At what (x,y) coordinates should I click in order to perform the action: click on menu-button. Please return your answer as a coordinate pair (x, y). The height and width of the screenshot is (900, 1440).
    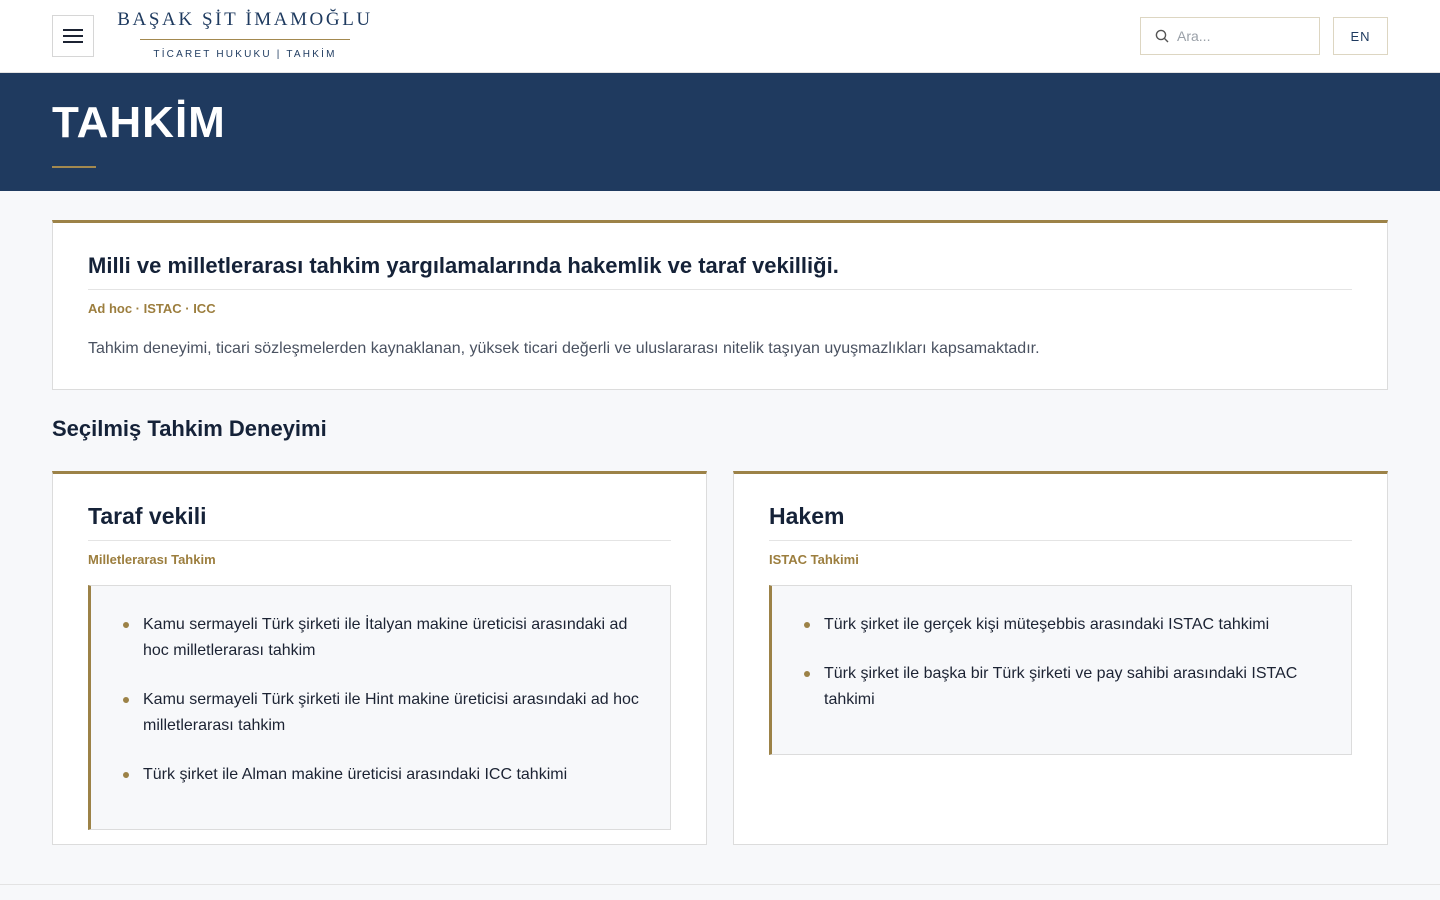
    Looking at the image, I should click on (73, 36).